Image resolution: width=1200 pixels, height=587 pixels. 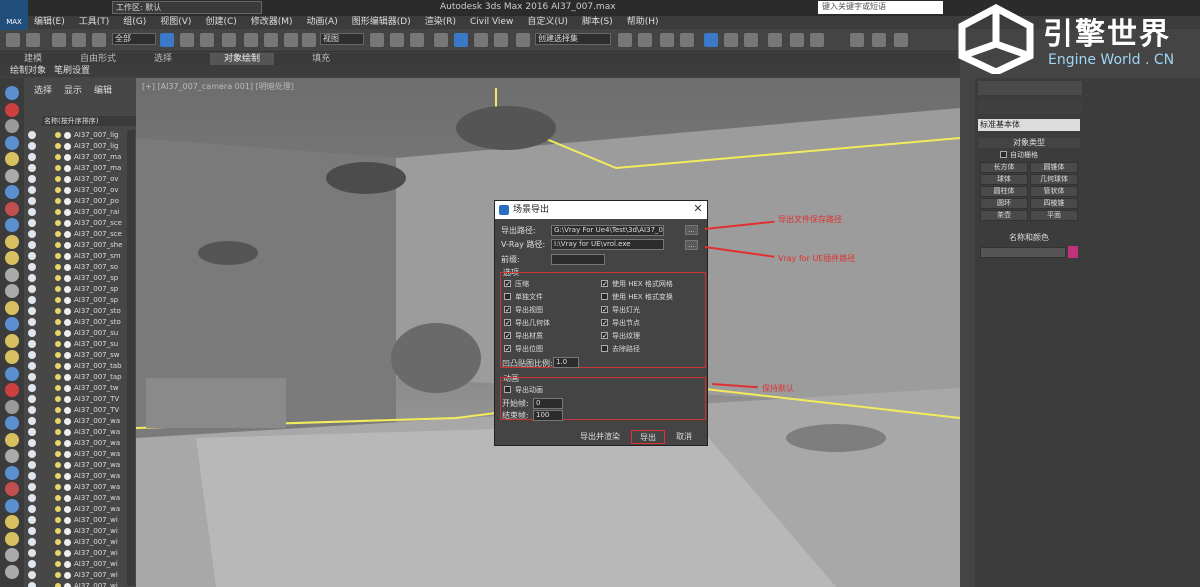 What do you see at coordinates (797, 40) in the screenshot?
I see `render-setup-icon` at bounding box center [797, 40].